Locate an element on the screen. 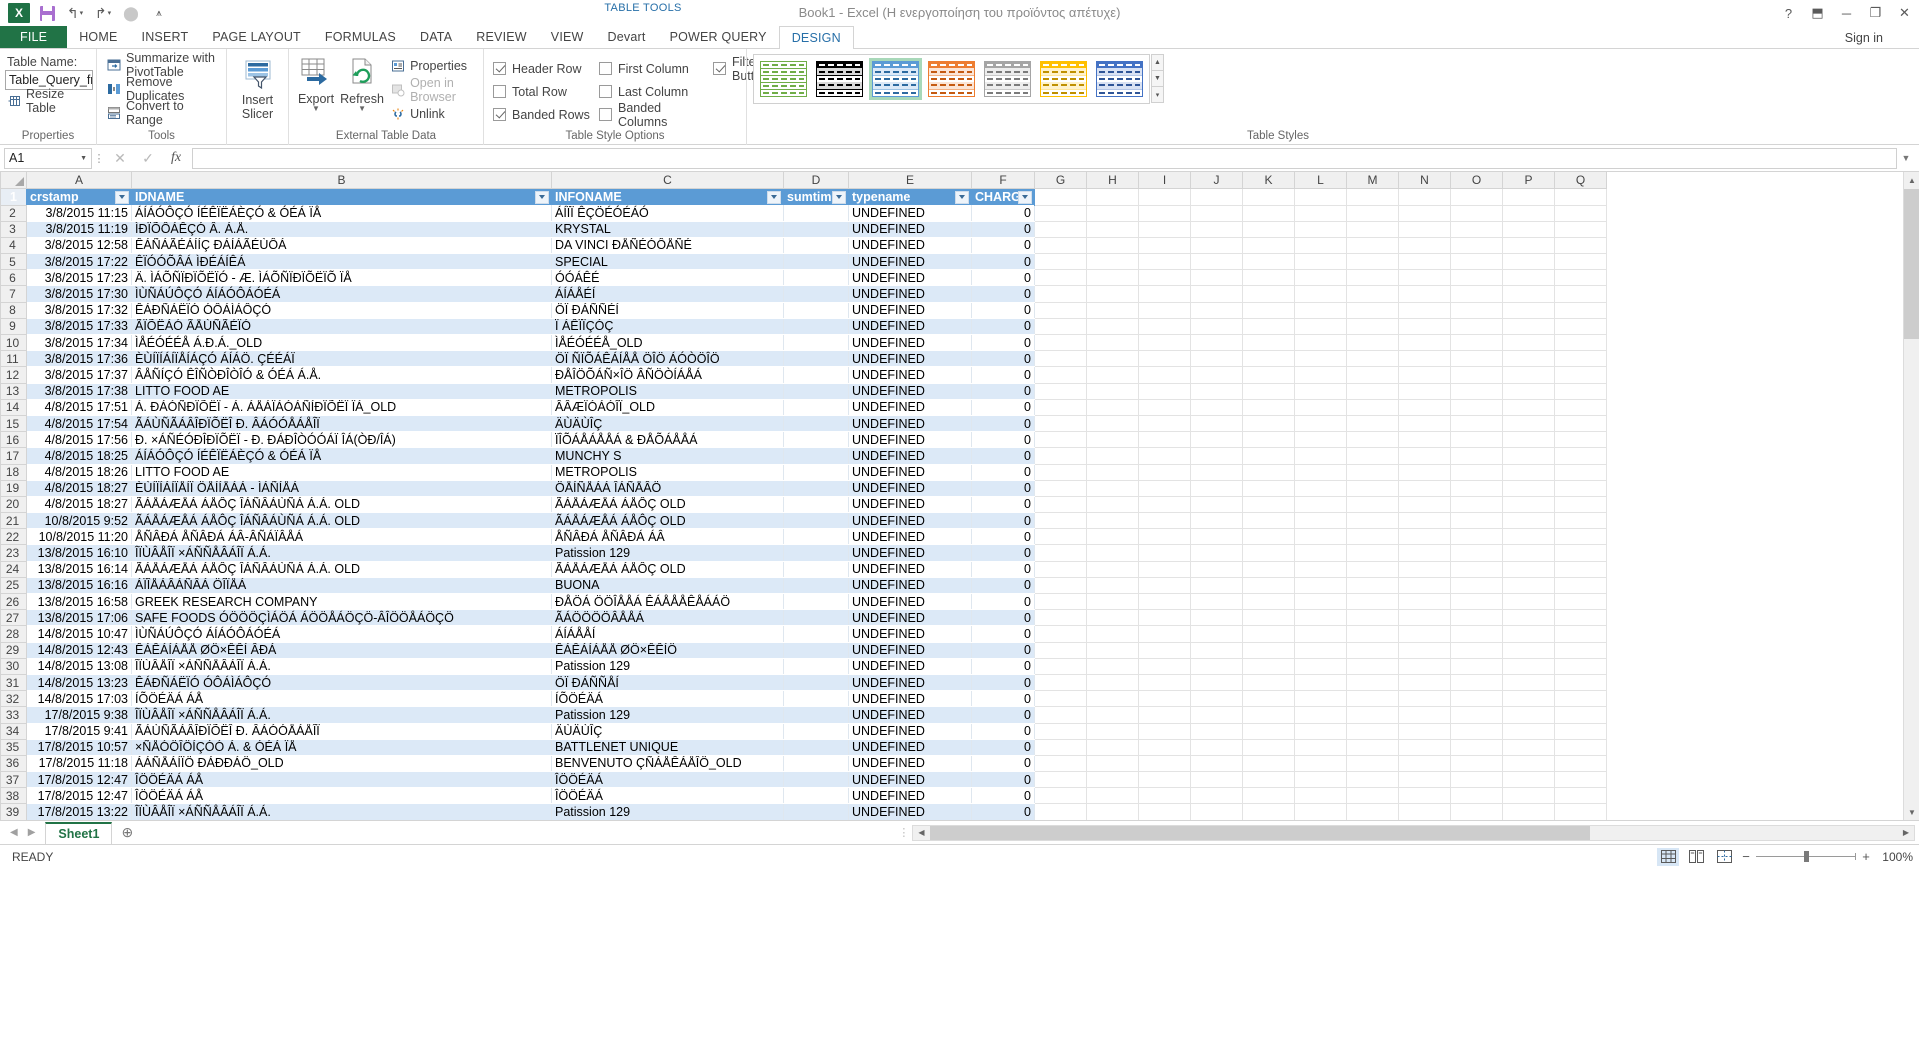  cell-H29 is located at coordinates (1112, 650).